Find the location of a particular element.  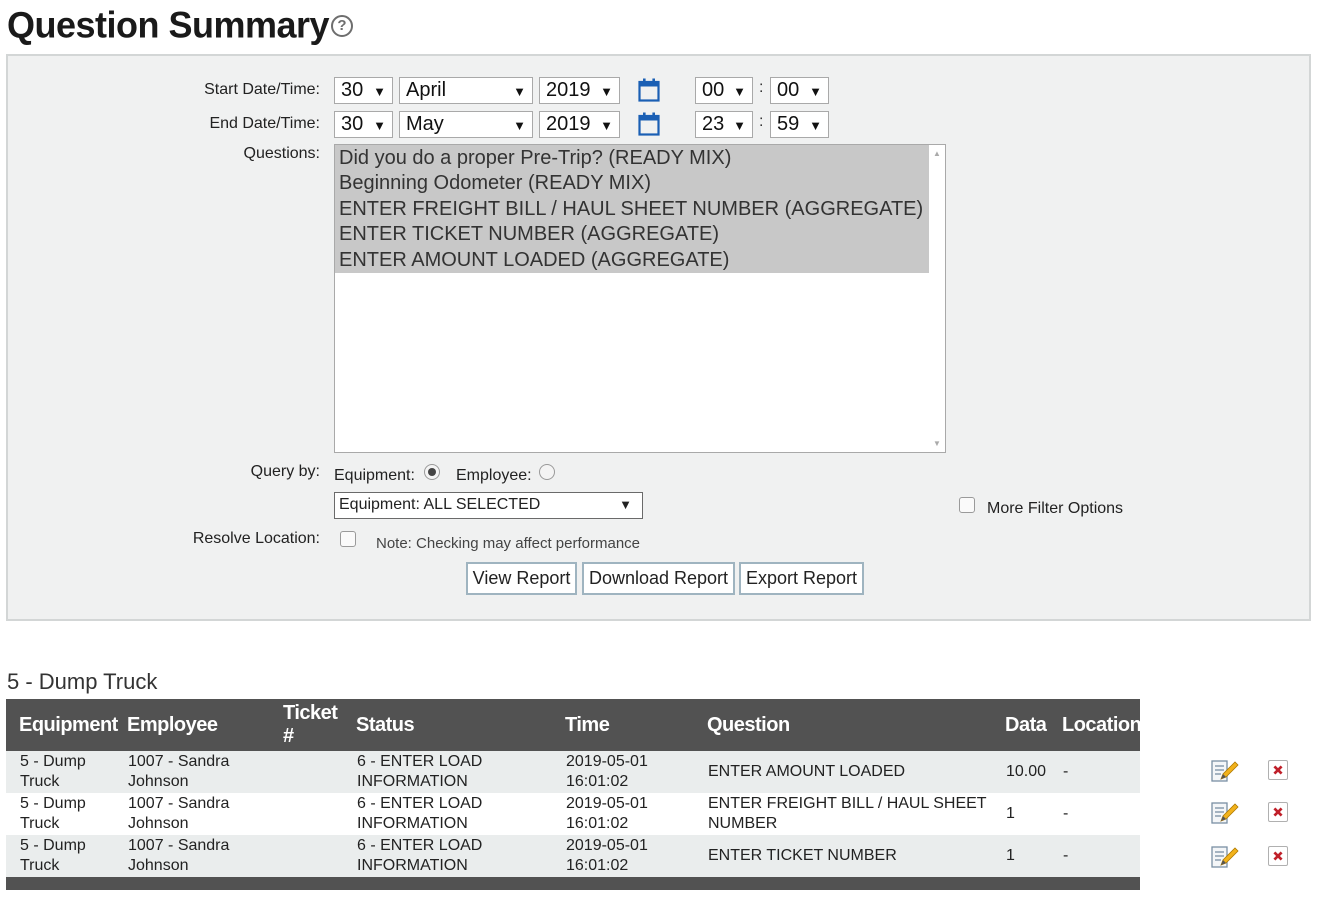

start-minute-select: 00 ▼ is located at coordinates (799, 90).